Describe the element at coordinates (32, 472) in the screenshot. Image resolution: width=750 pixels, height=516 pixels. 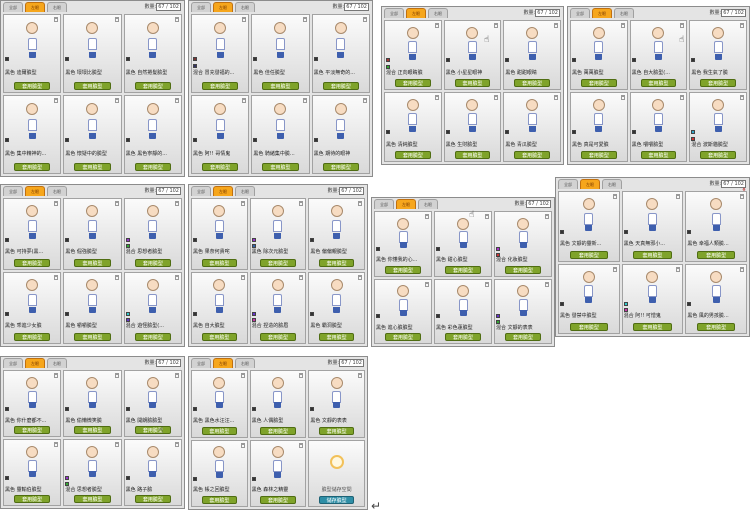
I see `face-slot: 黑色 靈輸伯臉型 套用臉型` at that location.